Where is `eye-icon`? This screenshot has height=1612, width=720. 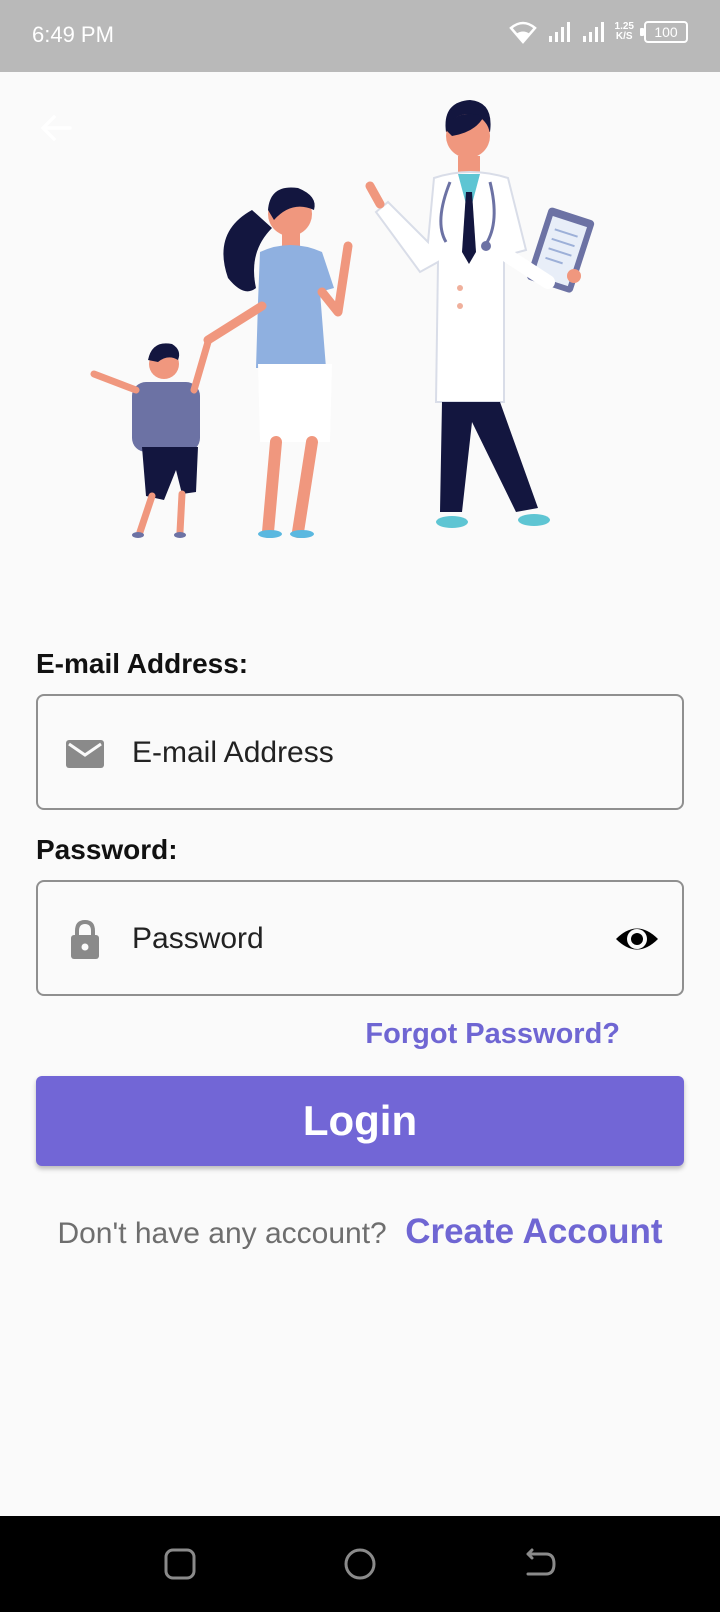 eye-icon is located at coordinates (637, 939).